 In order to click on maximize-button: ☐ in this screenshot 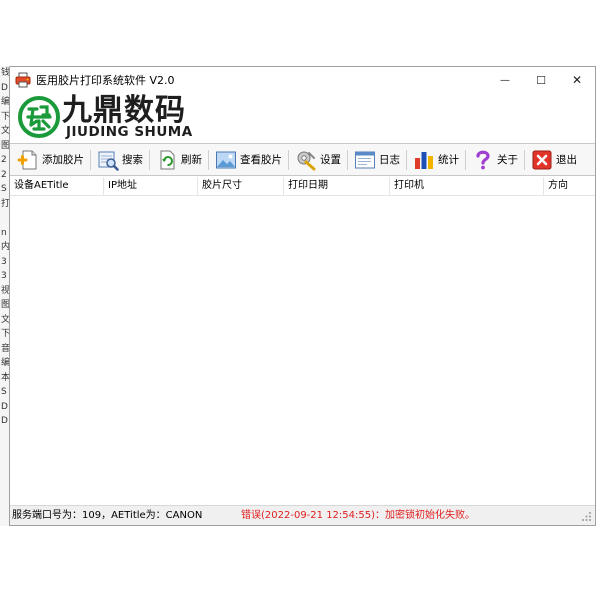, I will do `click(541, 80)`.